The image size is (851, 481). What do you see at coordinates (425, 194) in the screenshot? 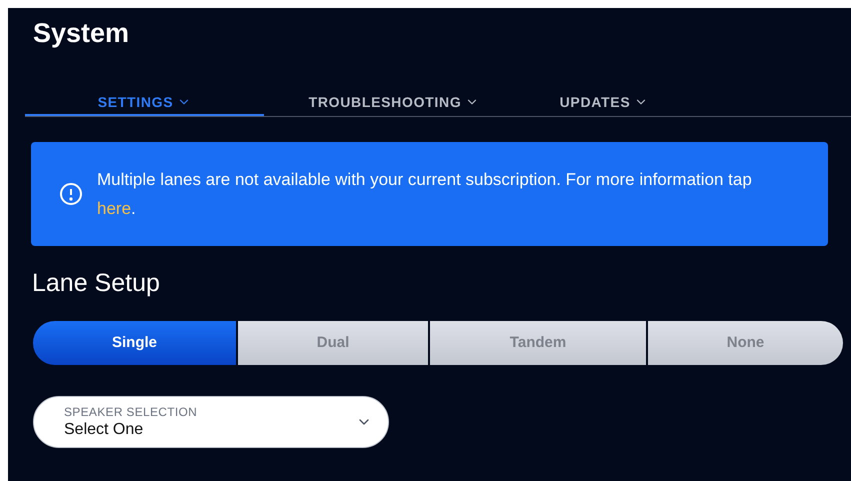
I see `alert-message: Multiple lanes are not available with your current subscription. For more information tap here.` at bounding box center [425, 194].